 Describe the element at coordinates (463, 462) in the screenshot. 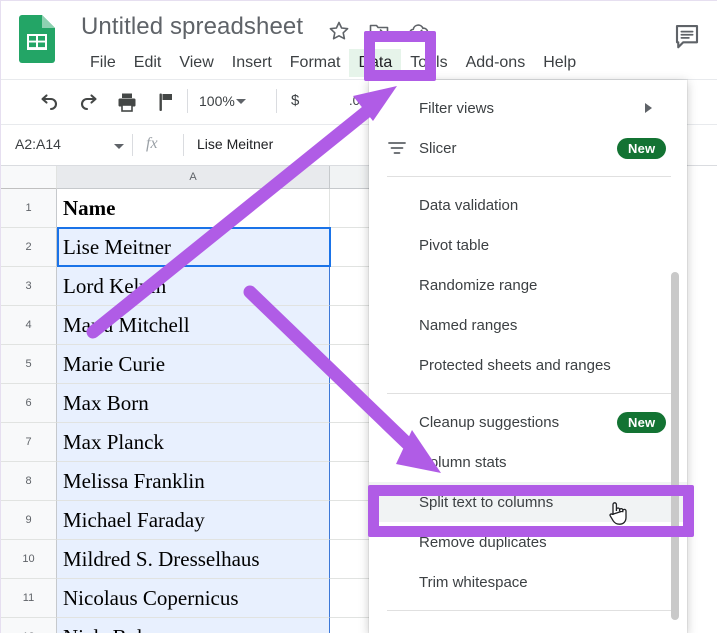

I see `menu-item-label: Column stats` at that location.